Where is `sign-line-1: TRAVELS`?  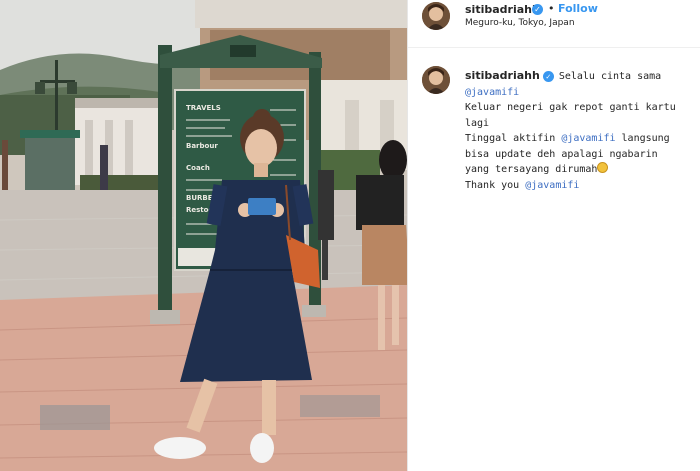
sign-line-1: TRAVELS is located at coordinates (203, 108).